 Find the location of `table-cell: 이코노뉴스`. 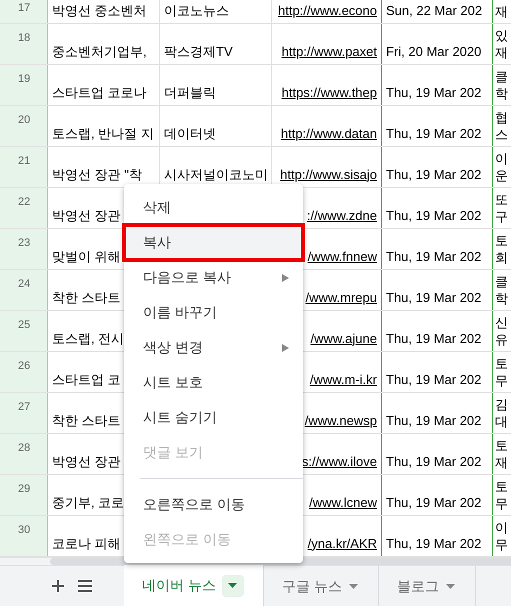

table-cell: 이코노뉴스 is located at coordinates (216, 11).